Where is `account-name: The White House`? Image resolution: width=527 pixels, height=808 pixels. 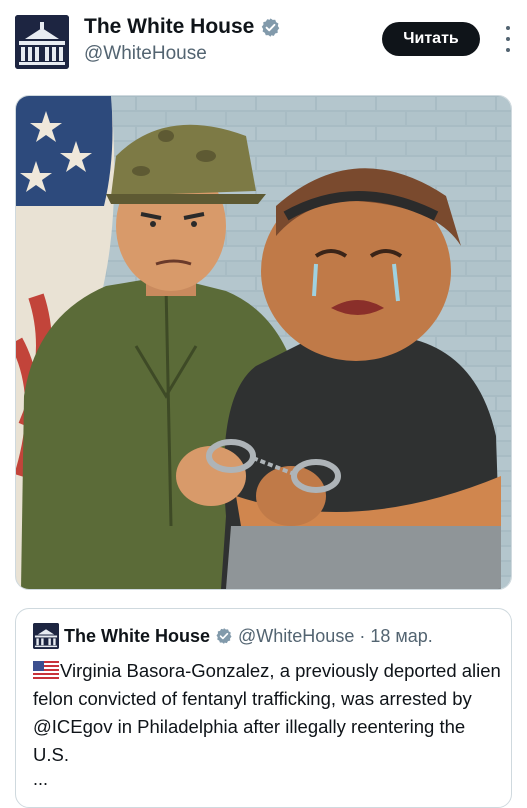 account-name: The White House is located at coordinates (169, 27).